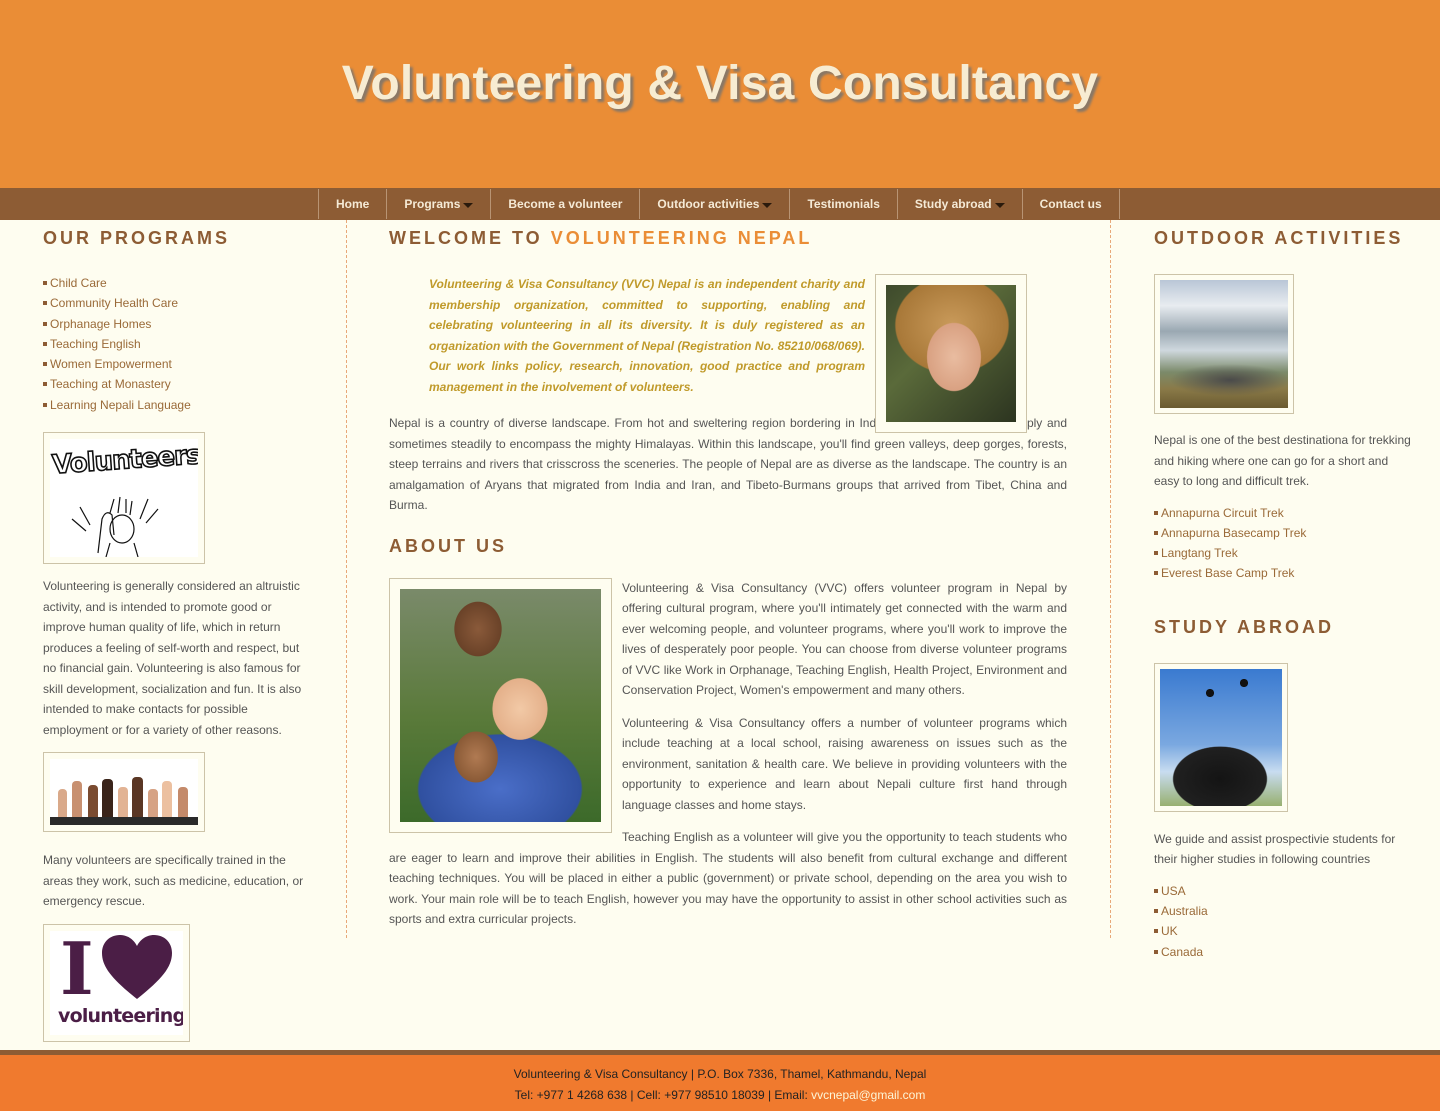 The height and width of the screenshot is (1111, 1440). What do you see at coordinates (1173, 891) in the screenshot?
I see `country-link: USA` at bounding box center [1173, 891].